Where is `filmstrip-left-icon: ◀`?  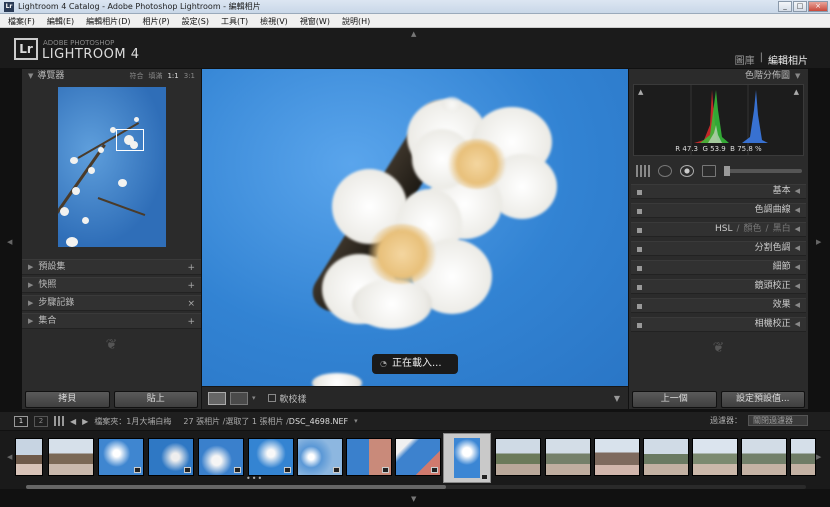 filmstrip-left-icon: ◀ is located at coordinates (9, 457).